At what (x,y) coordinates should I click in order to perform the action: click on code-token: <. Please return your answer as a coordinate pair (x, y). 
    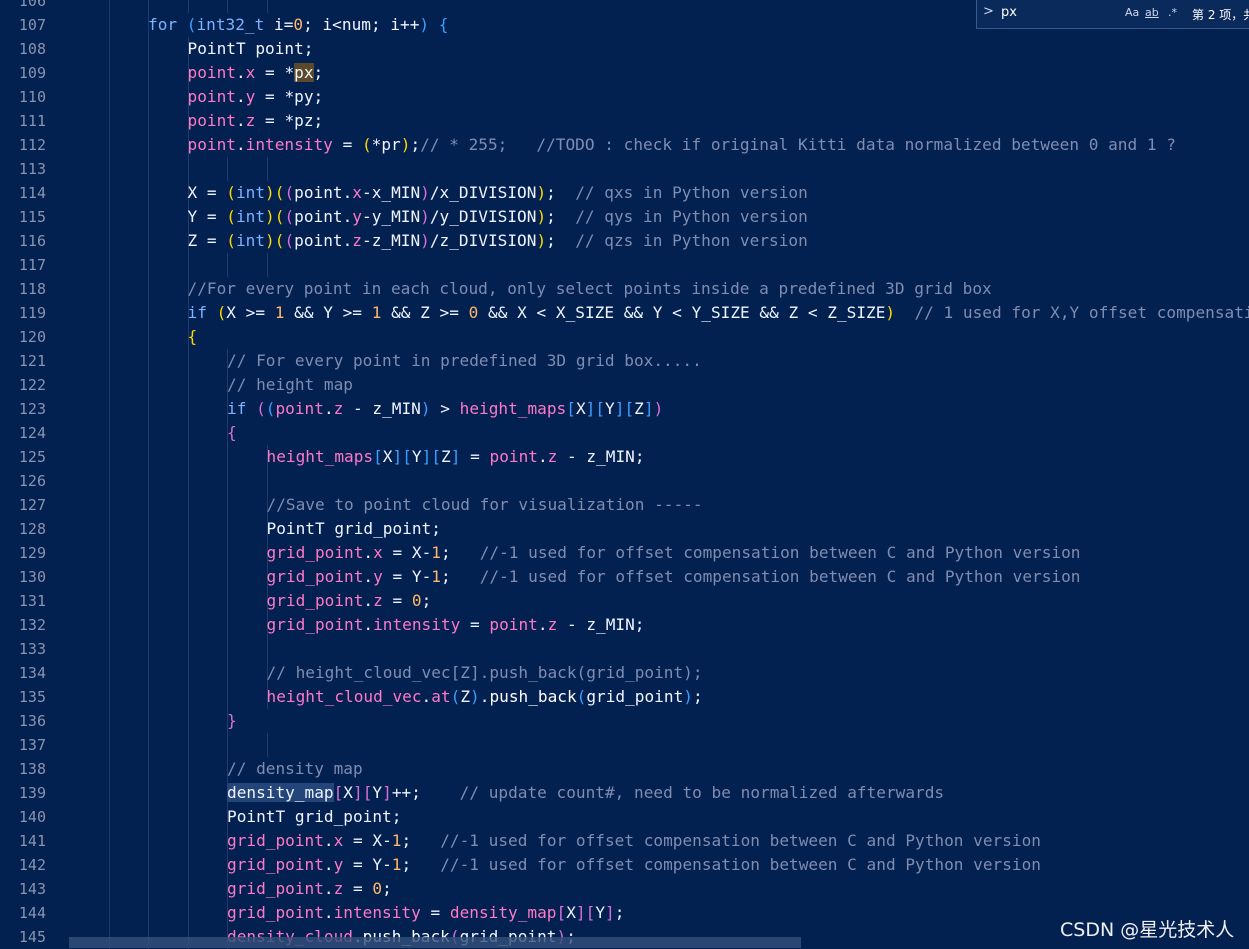
    Looking at the image, I should click on (541, 312).